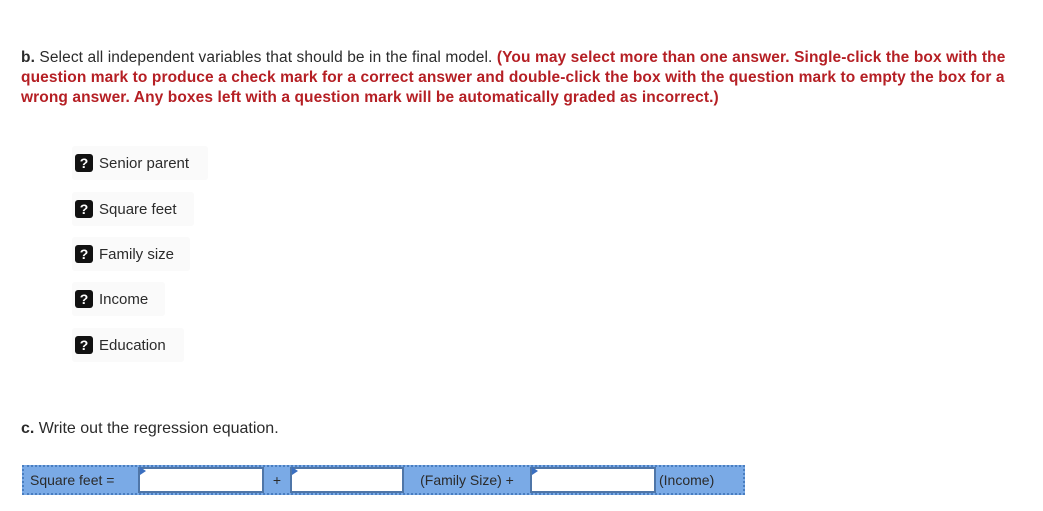 This screenshot has width=1043, height=511. I want to click on question-c-letter: c., so click(28, 428).